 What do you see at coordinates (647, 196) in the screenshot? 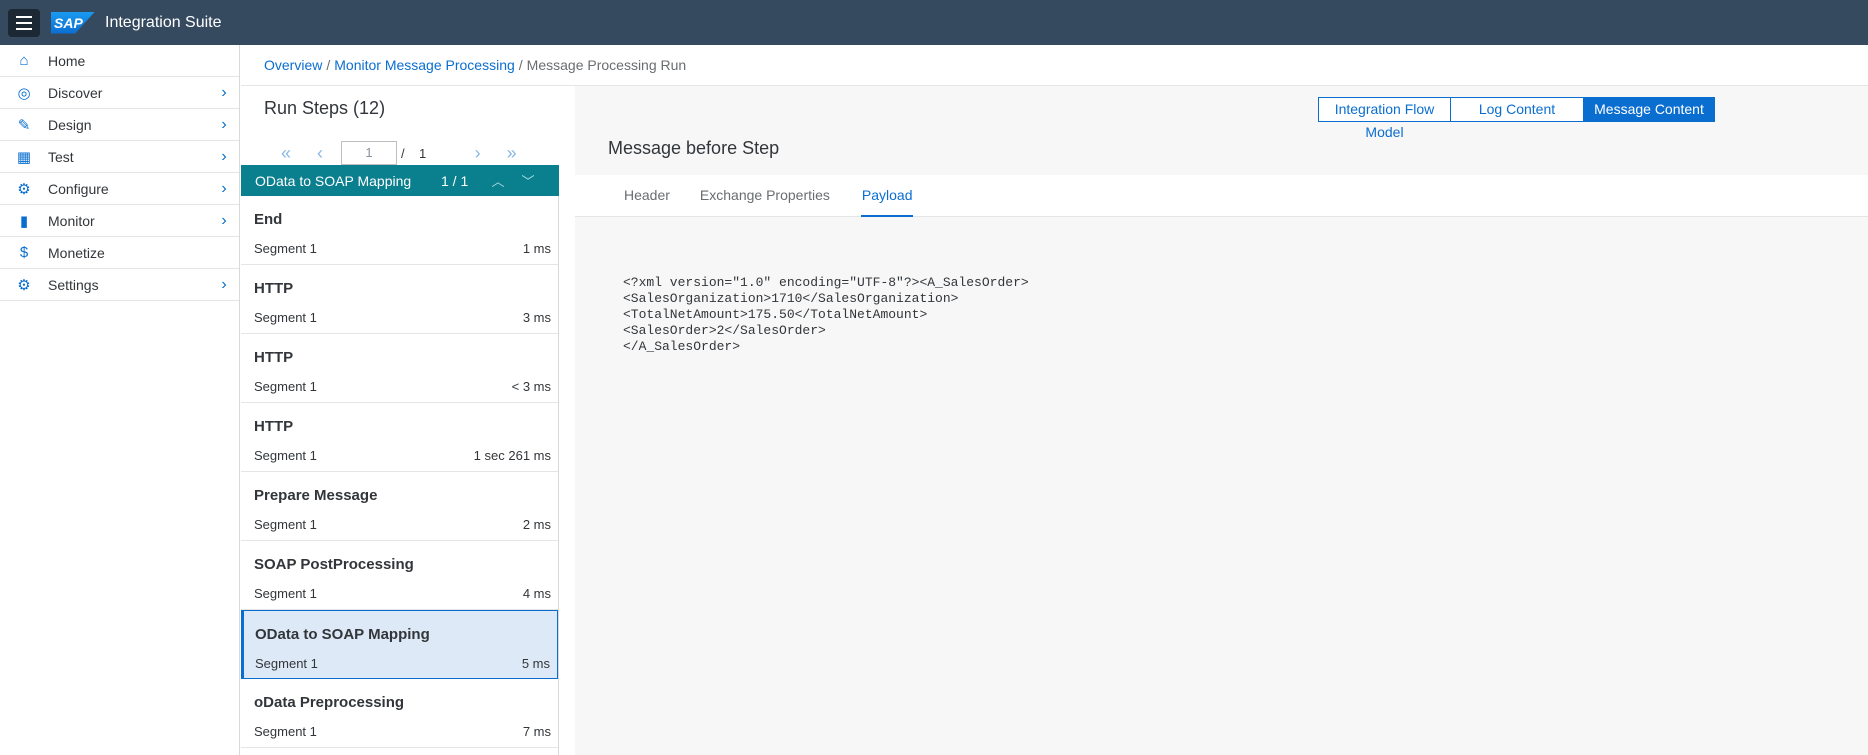
I see `tab-header: Header` at bounding box center [647, 196].